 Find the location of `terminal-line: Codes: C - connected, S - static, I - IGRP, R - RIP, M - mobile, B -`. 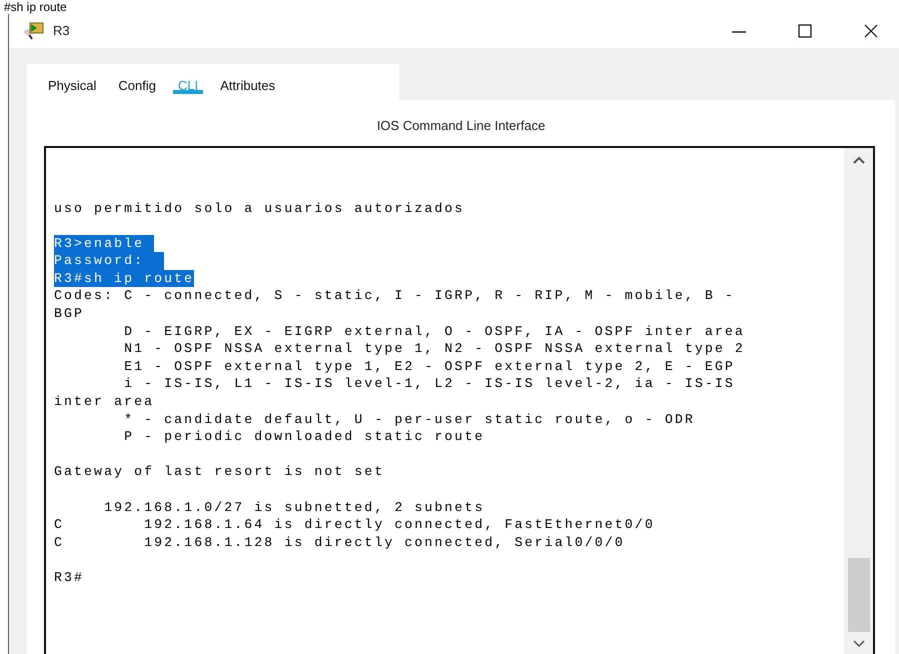

terminal-line: Codes: C - connected, S - static, I - IGRP, R - RIP, M - mobile, B - is located at coordinates (394, 296).